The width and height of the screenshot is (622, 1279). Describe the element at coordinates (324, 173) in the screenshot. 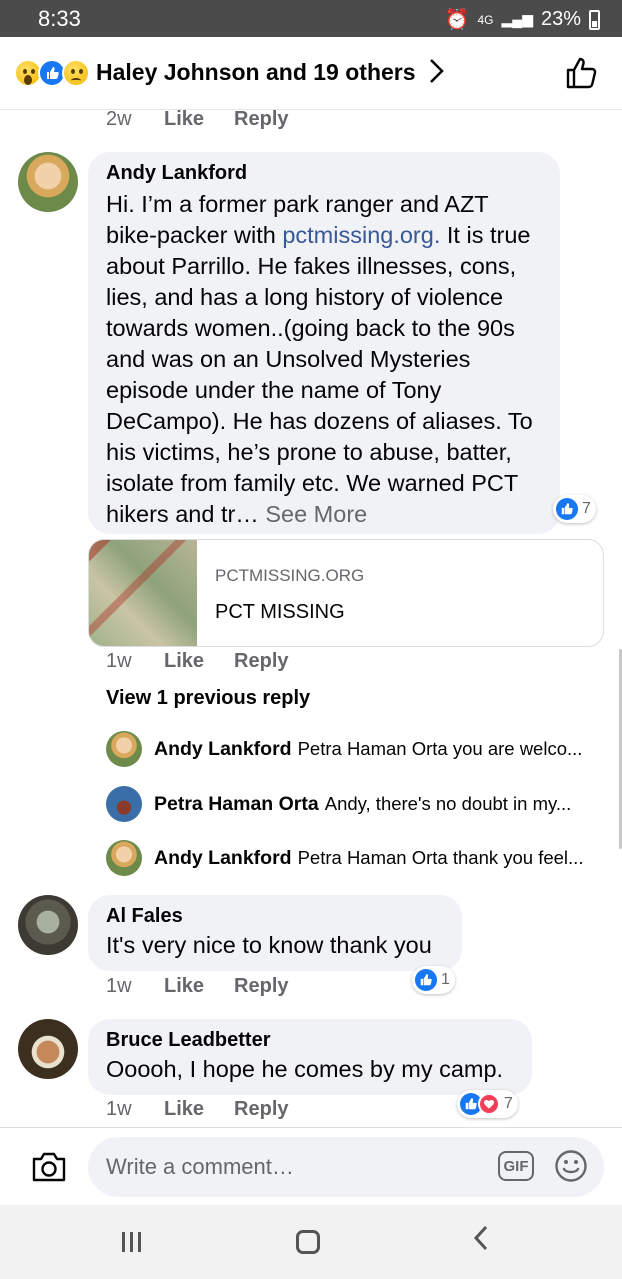

I see `commenter-name: Andy Lankford` at that location.